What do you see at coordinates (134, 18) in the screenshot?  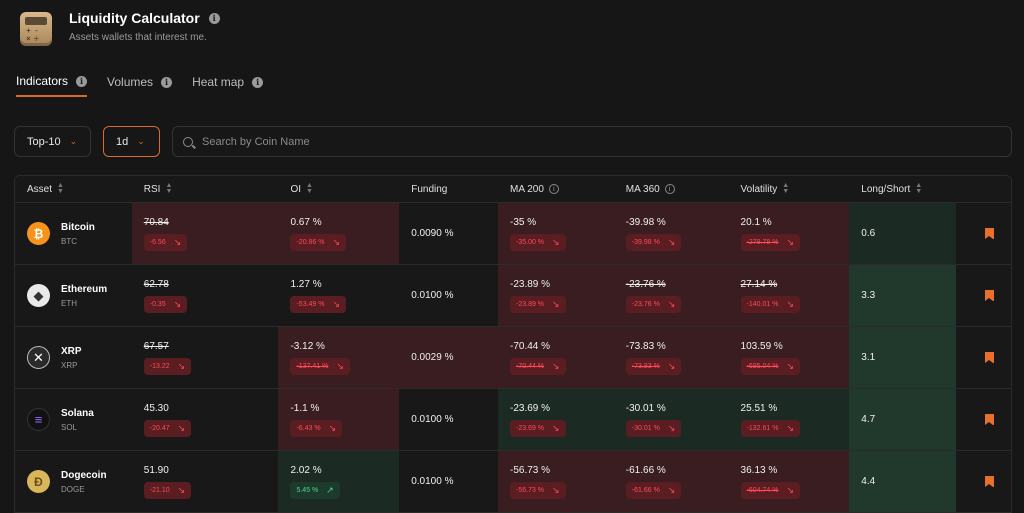 I see `page-title: Liquidity Calculator` at bounding box center [134, 18].